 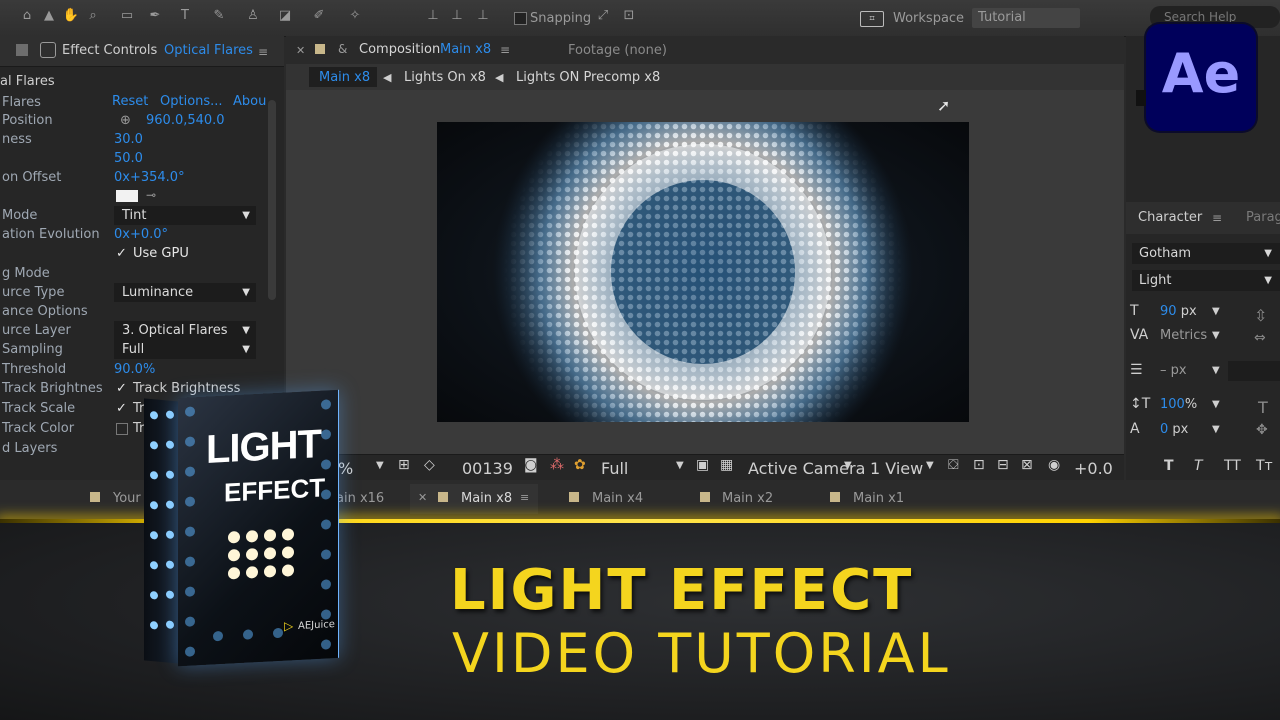 I want to click on about-link: Abou, so click(x=249, y=101).